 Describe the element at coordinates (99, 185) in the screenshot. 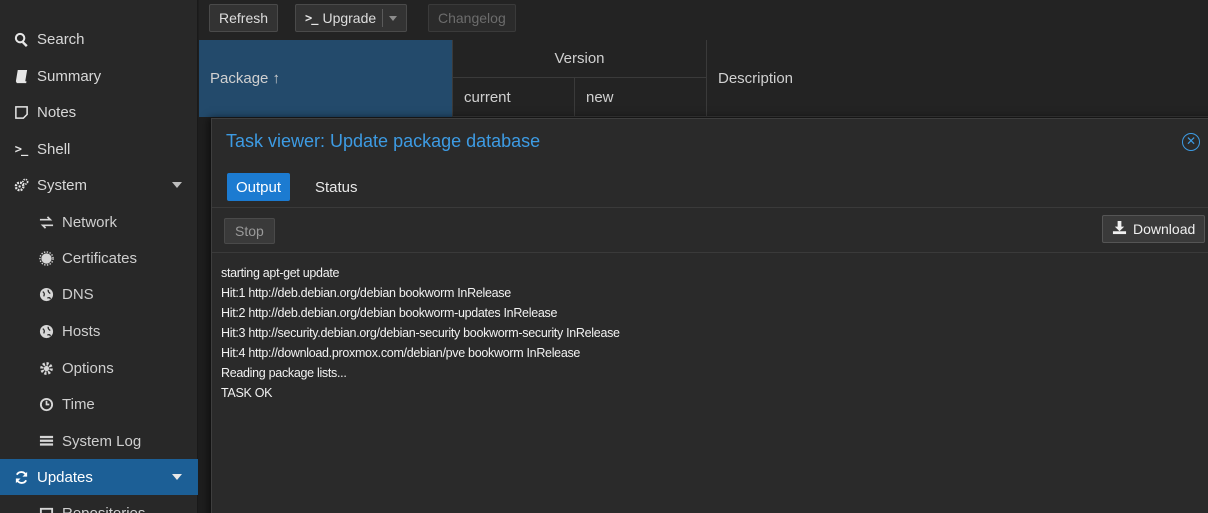

I see `sidebar-item-system: System` at that location.